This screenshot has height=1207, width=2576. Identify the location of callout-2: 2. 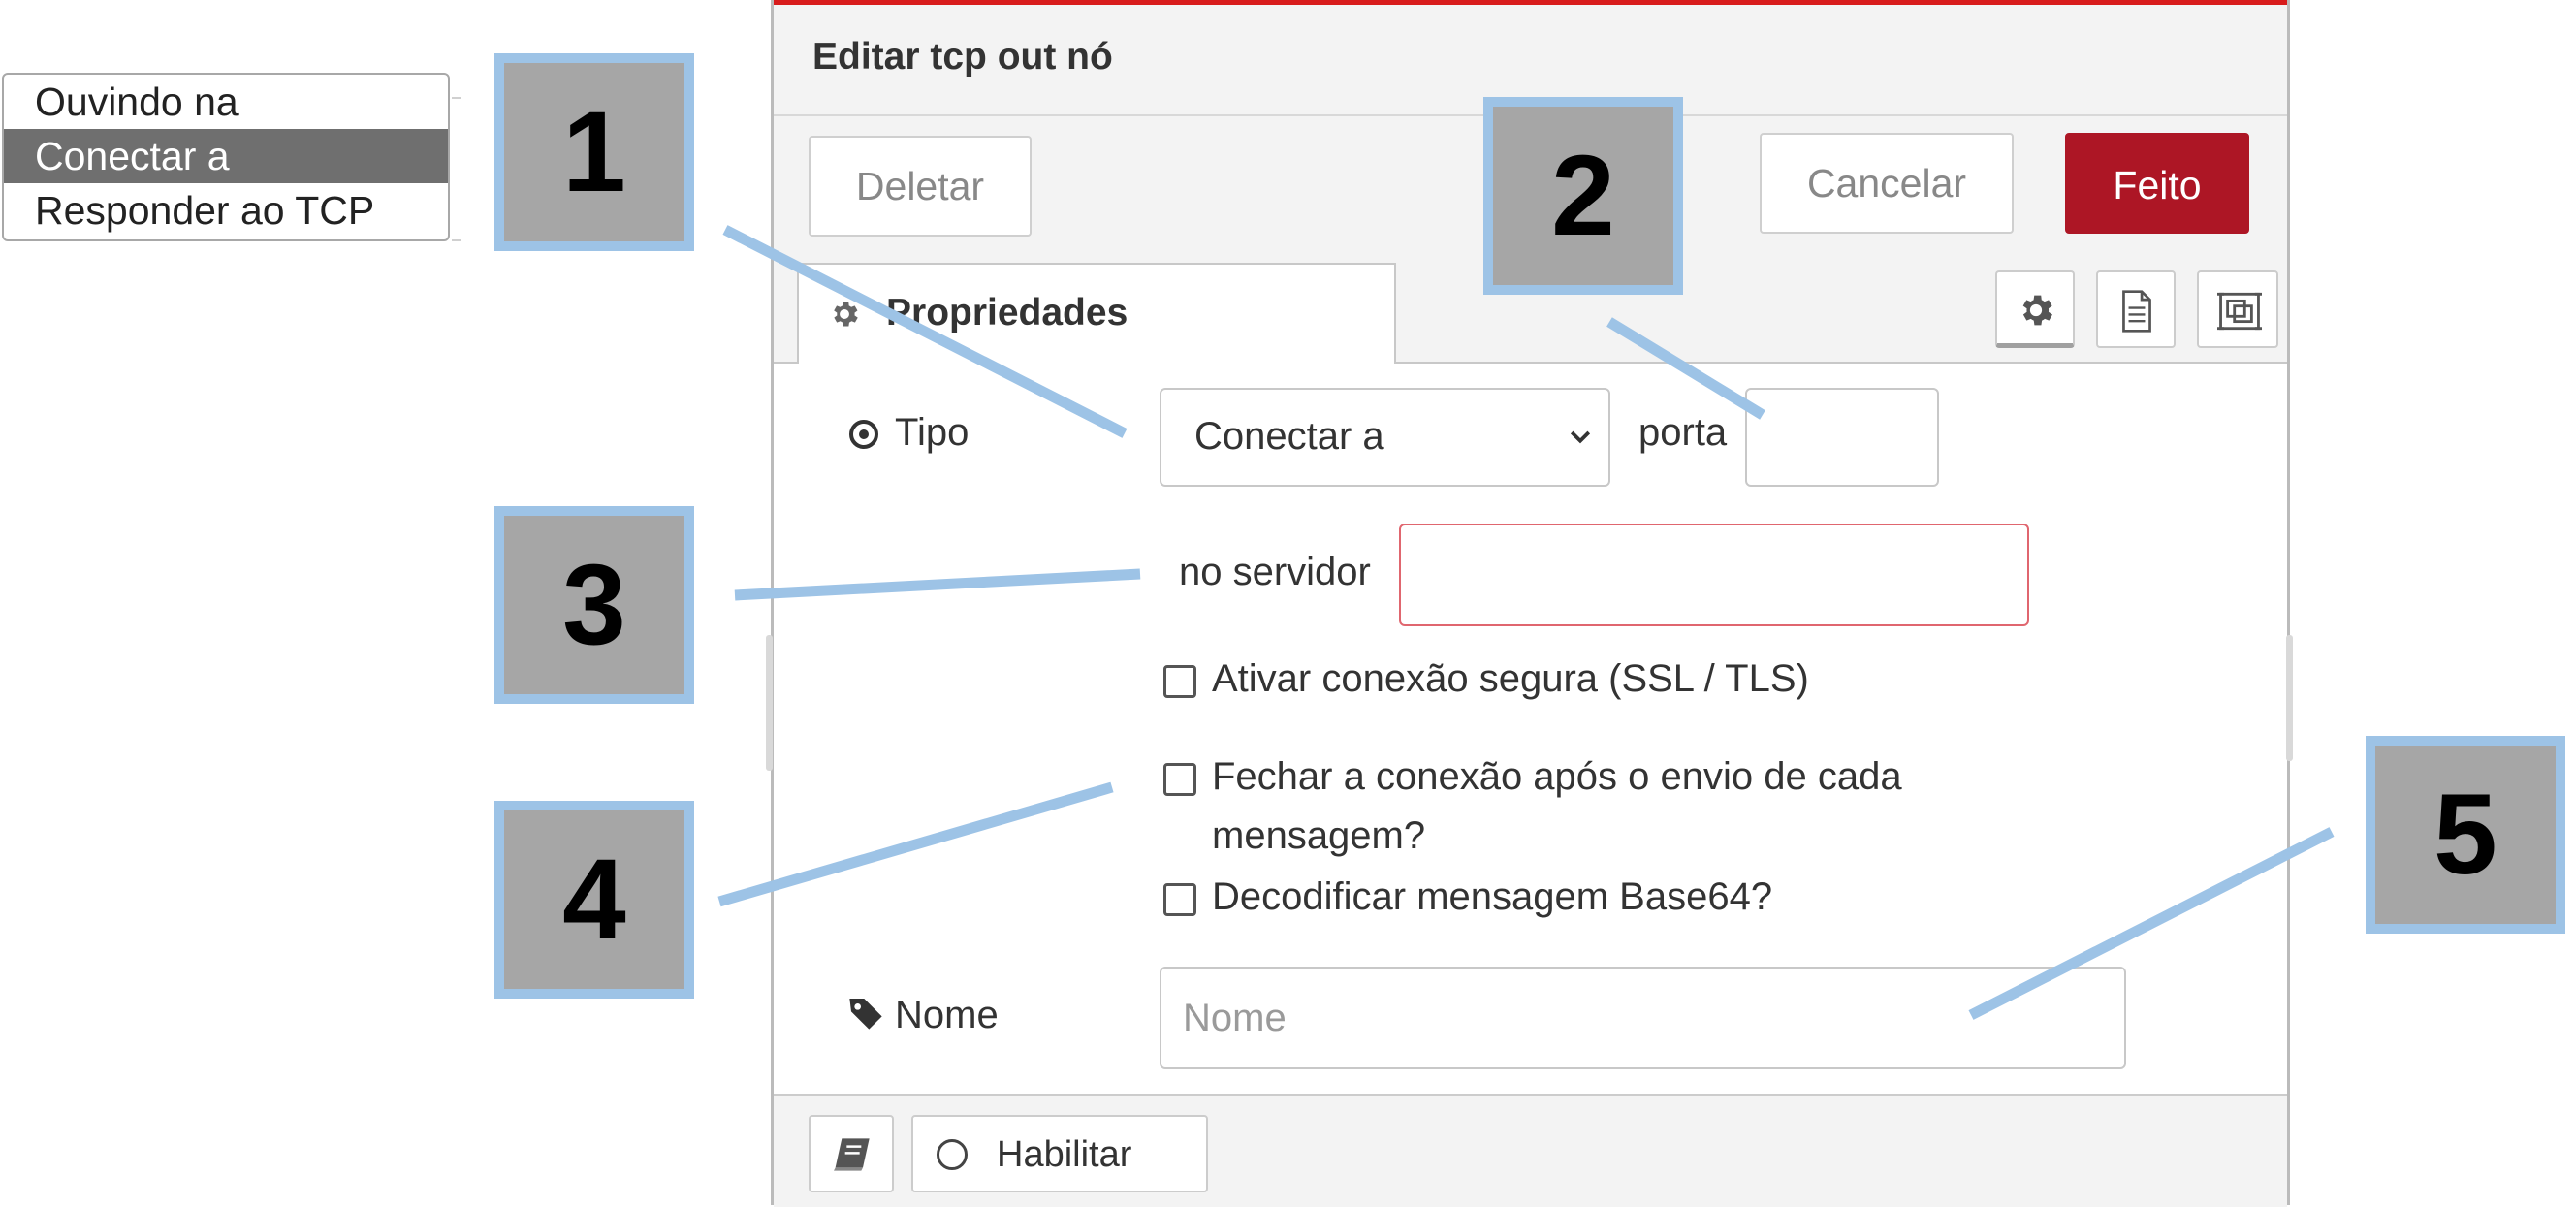
(1583, 196).